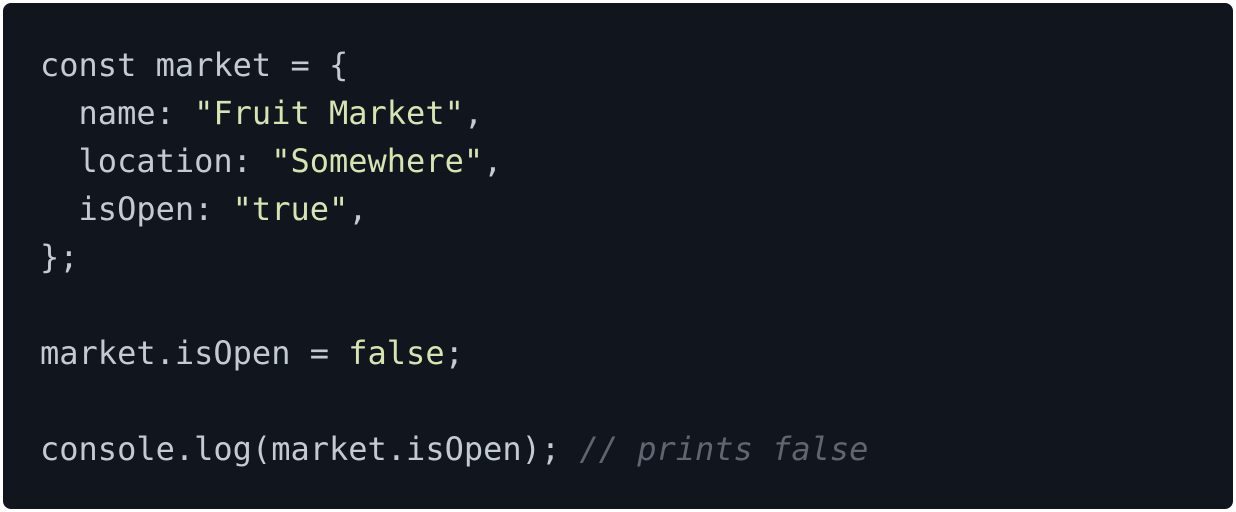 This screenshot has height=512, width=1236. I want to click on code-line: };, so click(454, 257).